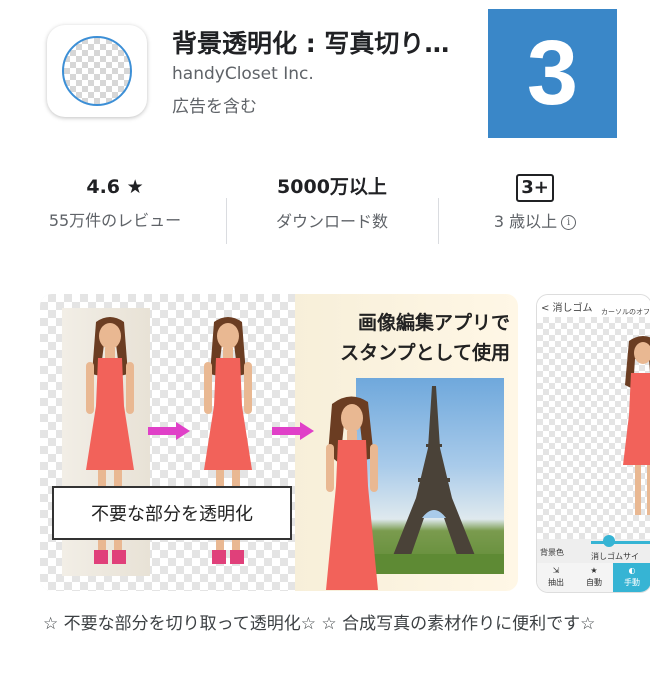 The image size is (650, 680). Describe the element at coordinates (615, 556) in the screenshot. I see `eraser-size-label: 消しゴムサイ` at that location.